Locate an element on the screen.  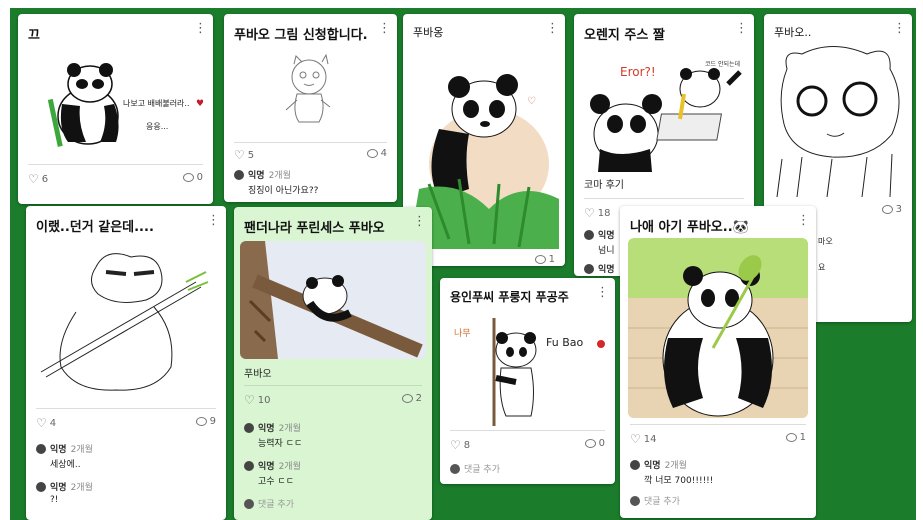
comment-count-button: 3 is located at coordinates (891, 209).